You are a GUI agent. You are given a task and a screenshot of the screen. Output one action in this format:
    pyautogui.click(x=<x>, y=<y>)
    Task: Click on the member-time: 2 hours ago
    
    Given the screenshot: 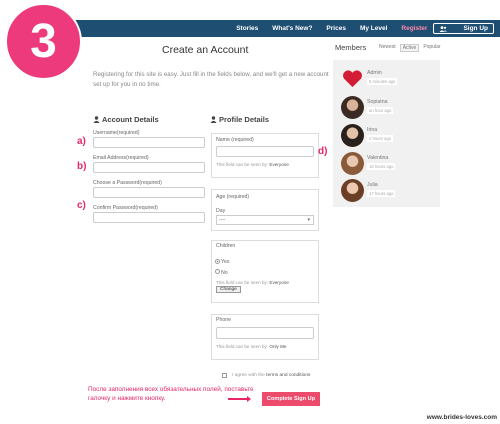 What is the action you would take?
    pyautogui.click(x=380, y=138)
    